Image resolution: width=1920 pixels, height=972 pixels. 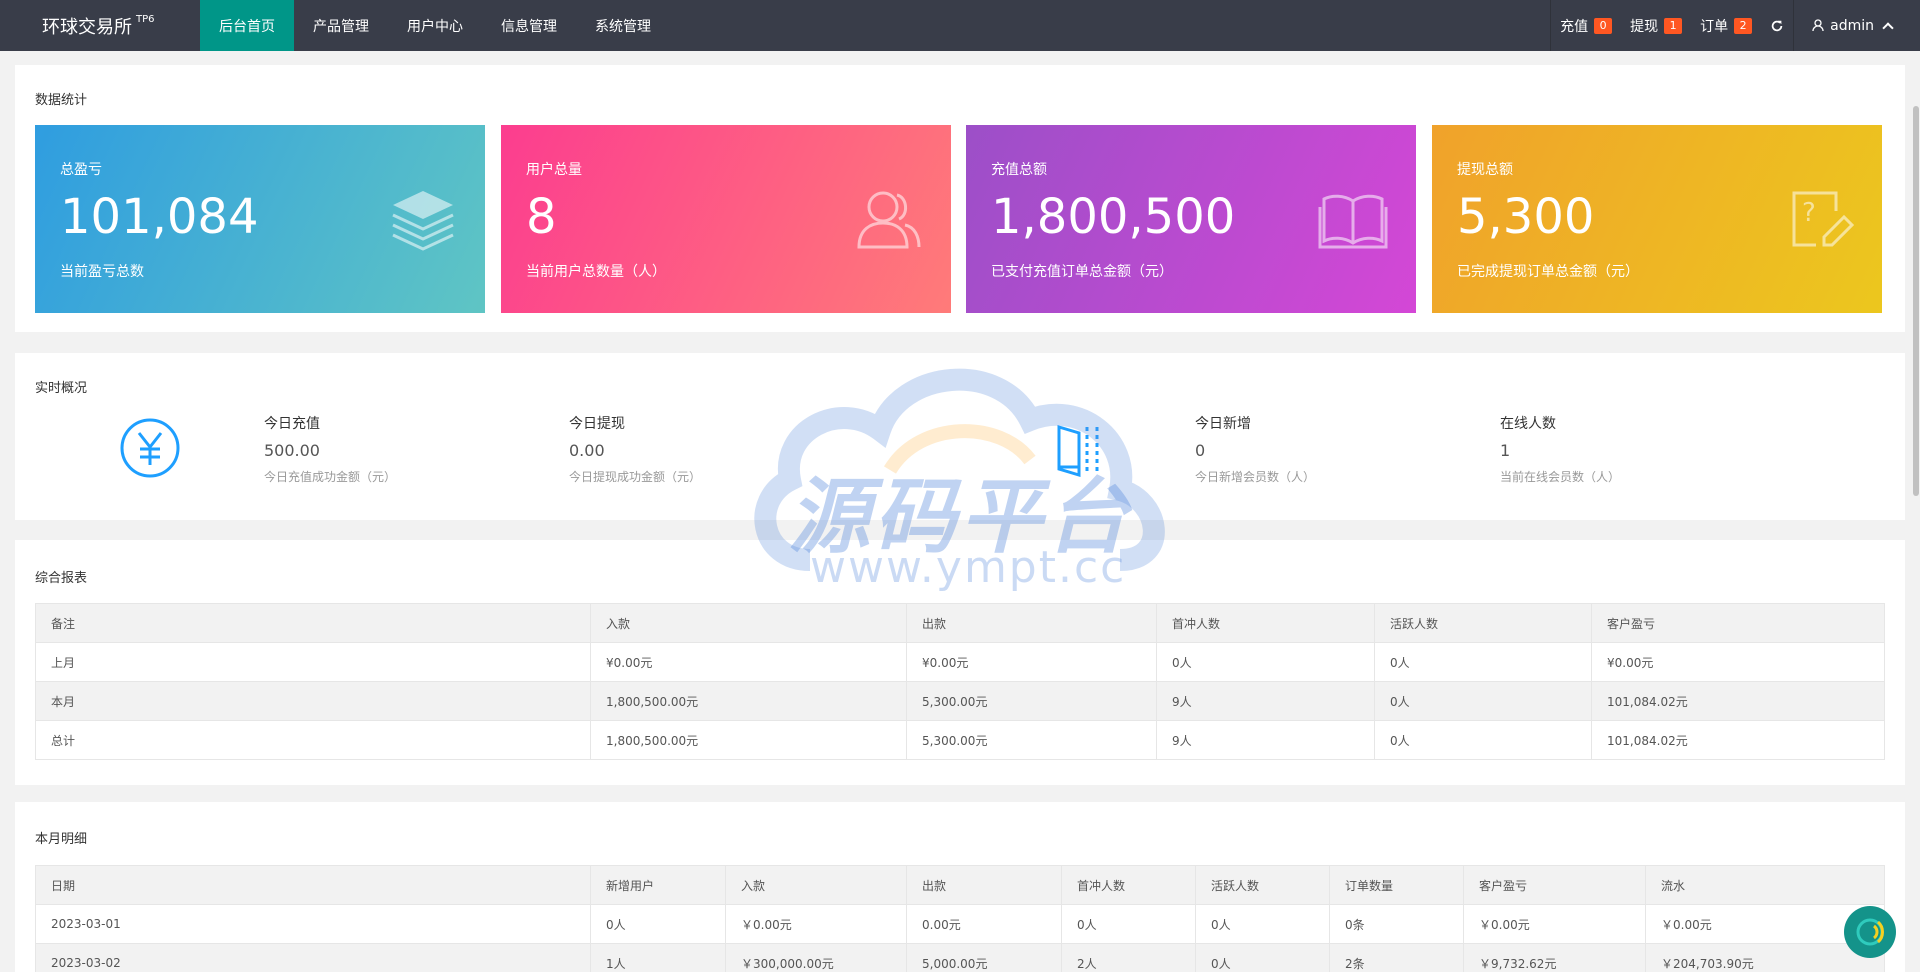 What do you see at coordinates (1738, 623) in the screenshot?
I see `column-header: 客户盈亏` at bounding box center [1738, 623].